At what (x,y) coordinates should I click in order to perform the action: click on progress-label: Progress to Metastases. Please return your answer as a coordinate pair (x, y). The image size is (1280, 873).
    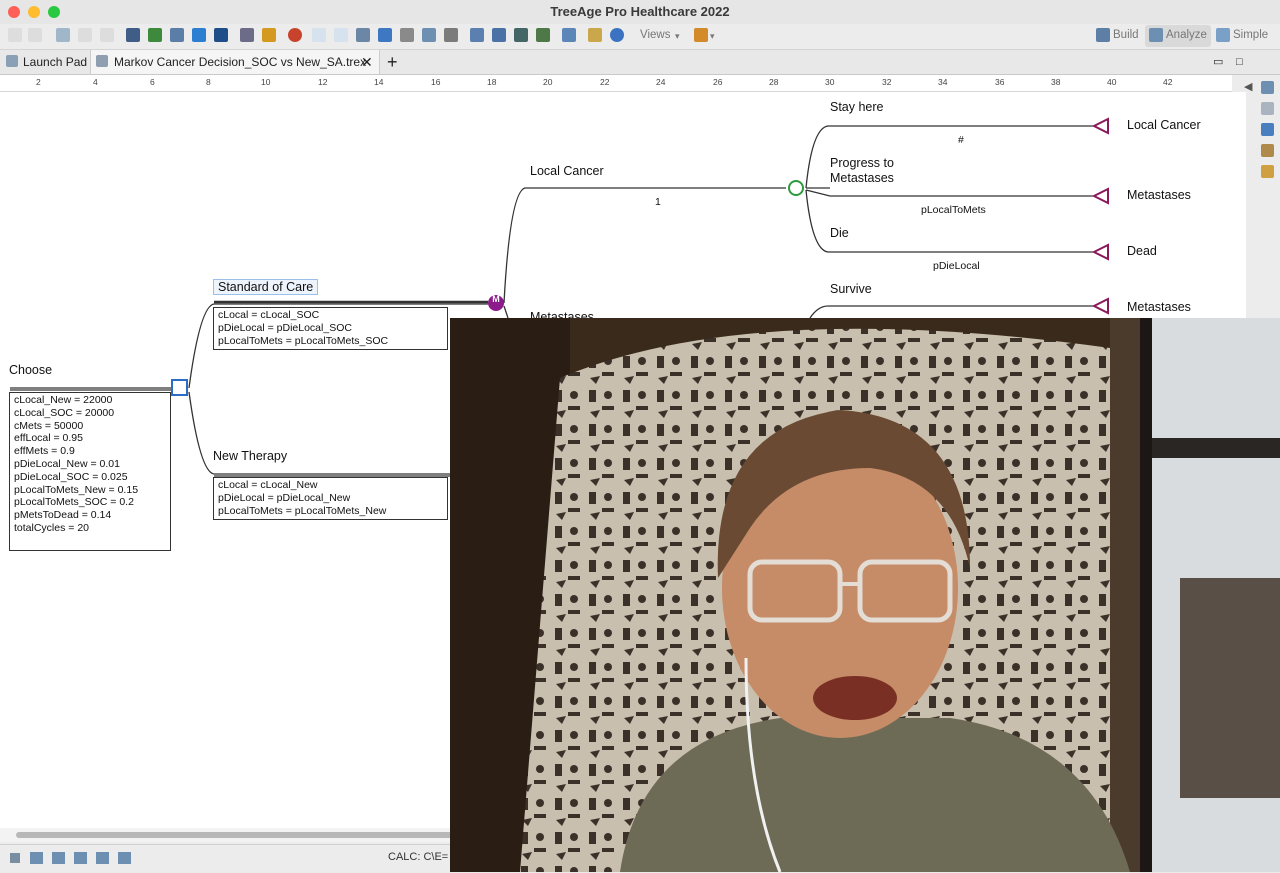
    Looking at the image, I should click on (875, 171).